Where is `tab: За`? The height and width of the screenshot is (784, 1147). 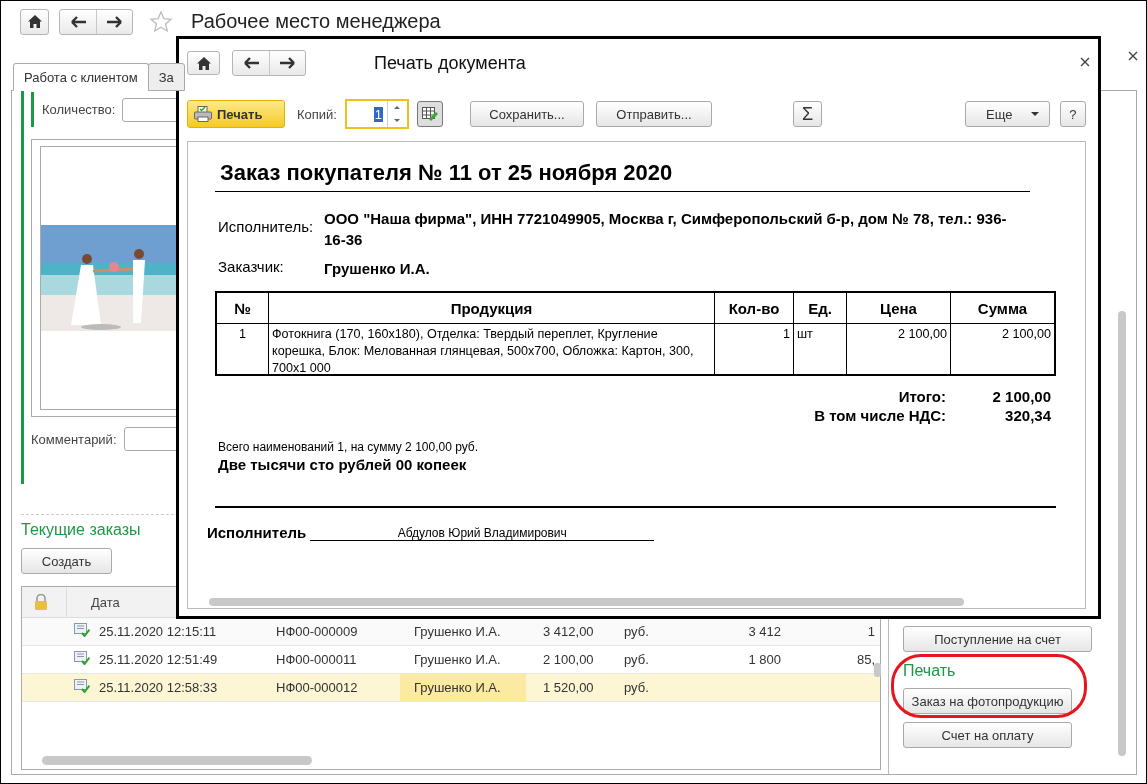
tab: За is located at coordinates (166, 77).